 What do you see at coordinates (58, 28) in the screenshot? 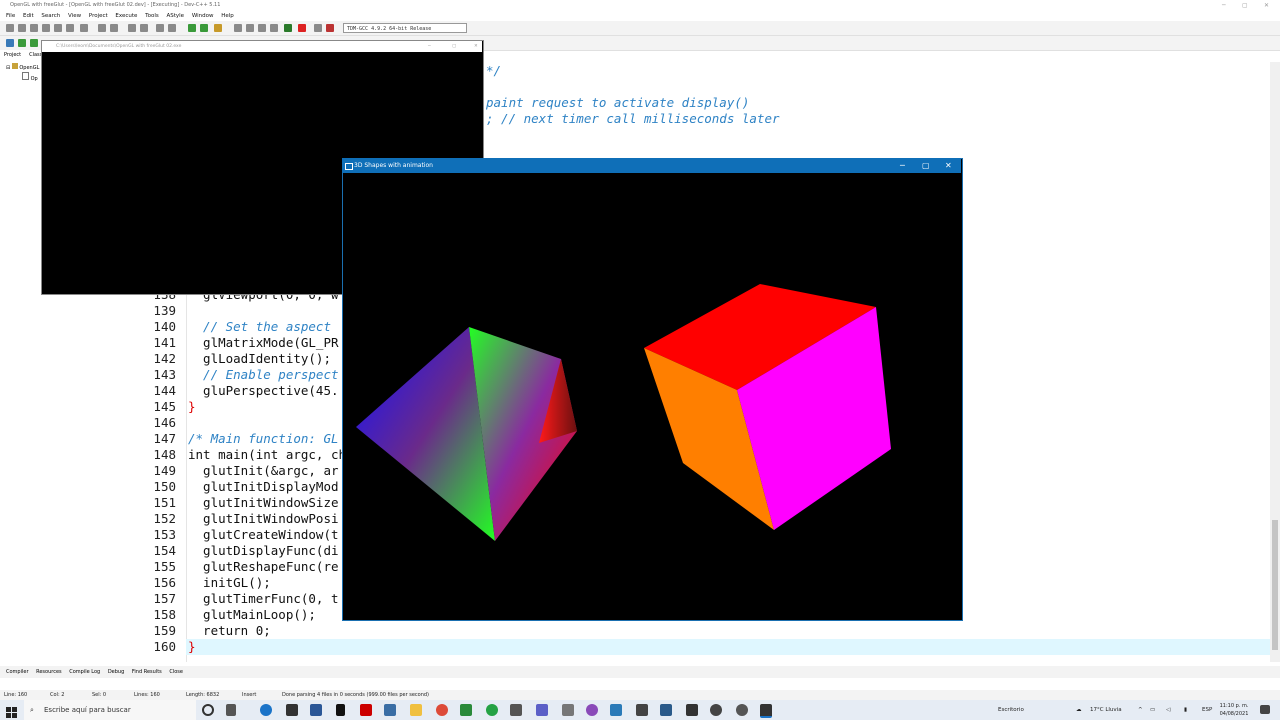
I see `close-file-icon` at bounding box center [58, 28].